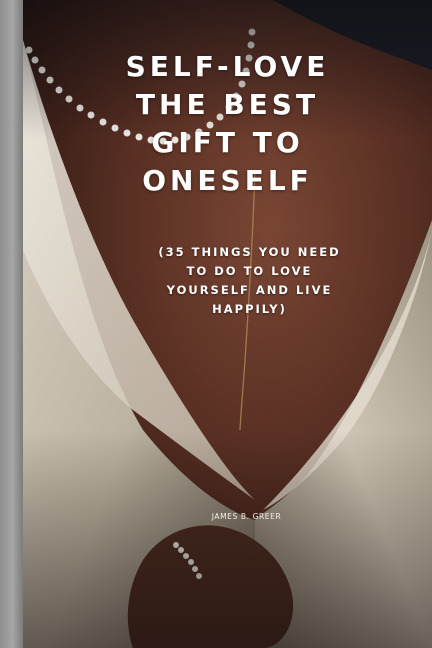  I want to click on author-name: JAMES B. GREER, so click(246, 516).